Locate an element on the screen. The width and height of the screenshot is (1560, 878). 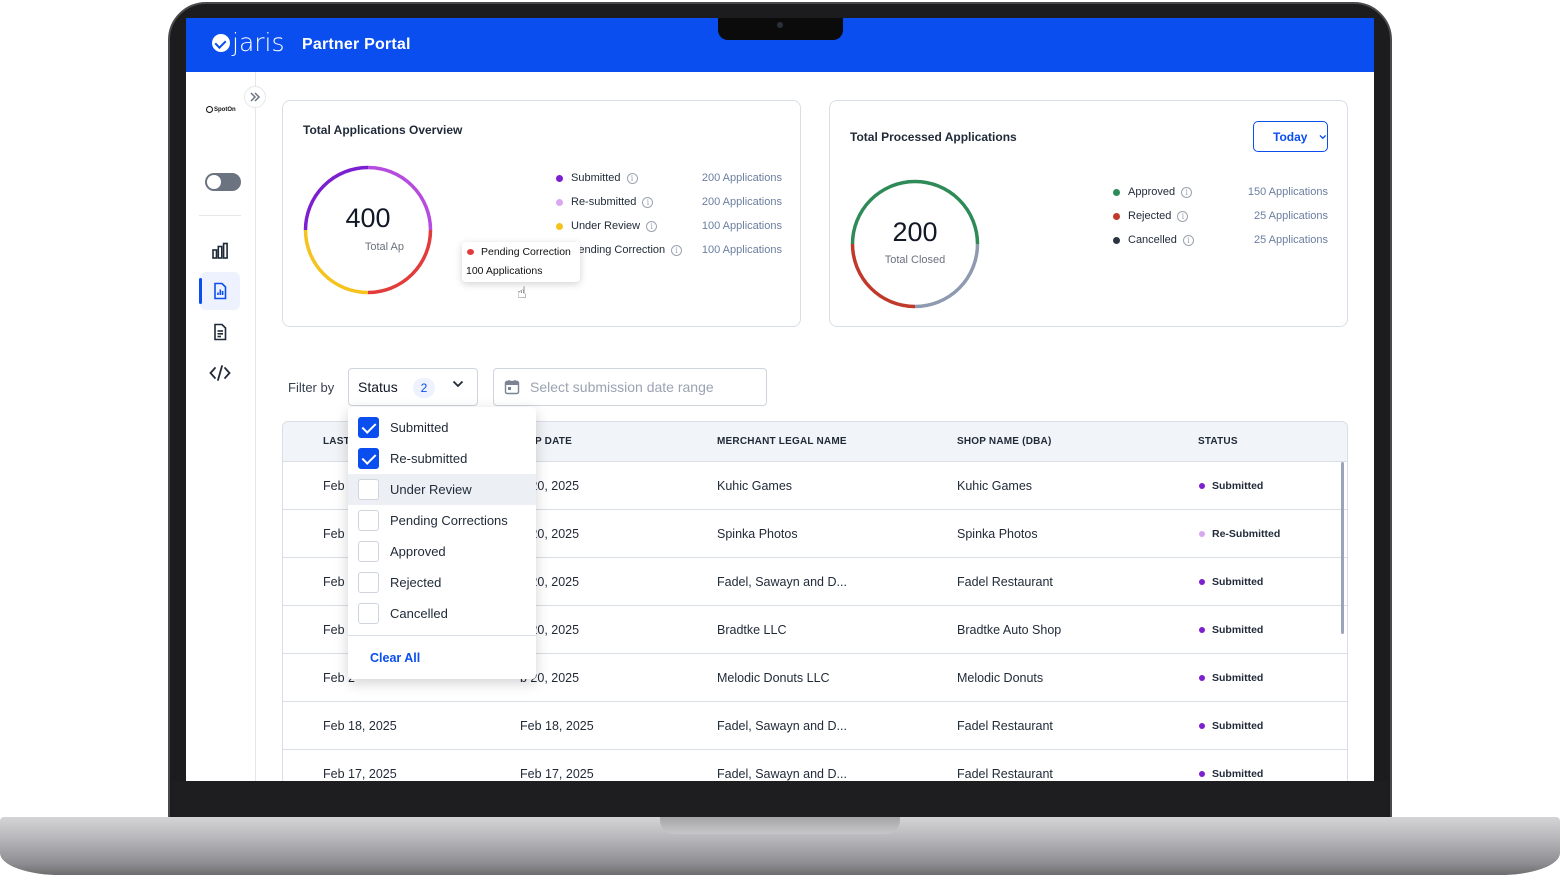
selected-count-badge: 2 is located at coordinates (424, 388).